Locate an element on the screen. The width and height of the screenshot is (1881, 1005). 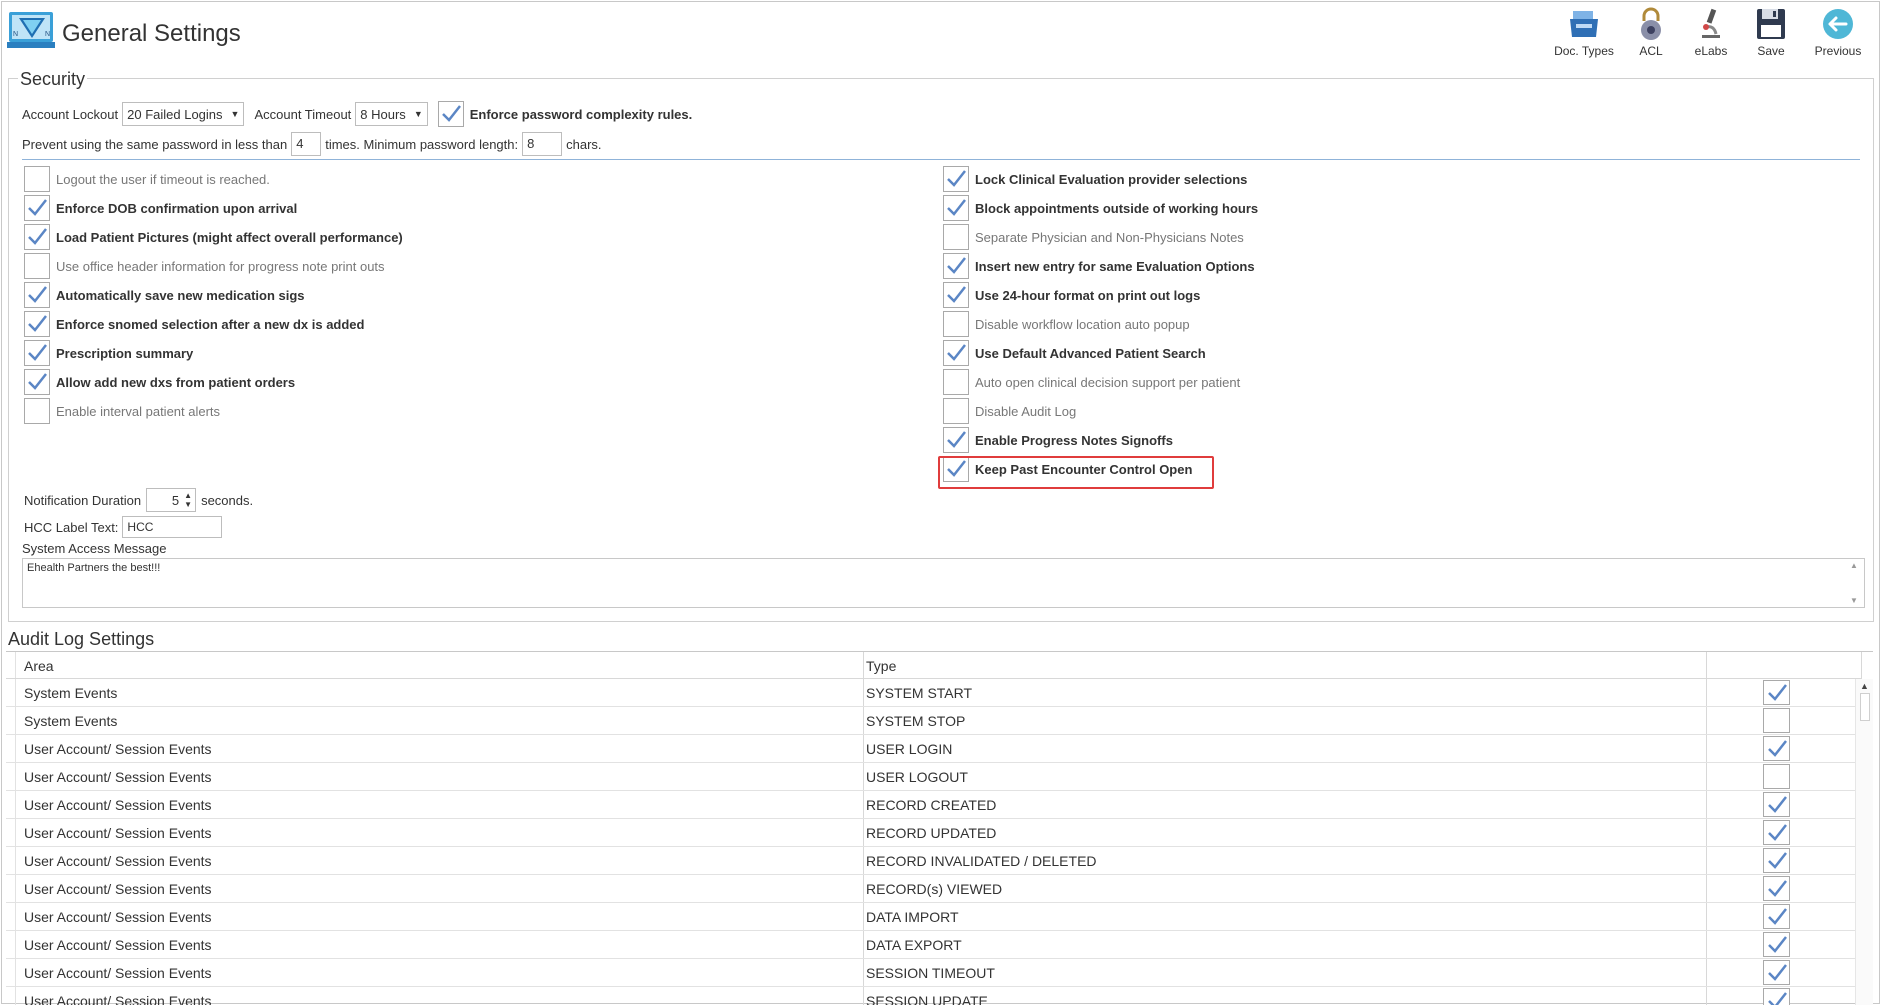
table-row: User Account/ Session Events DATA IMPORT is located at coordinates (933, 917).